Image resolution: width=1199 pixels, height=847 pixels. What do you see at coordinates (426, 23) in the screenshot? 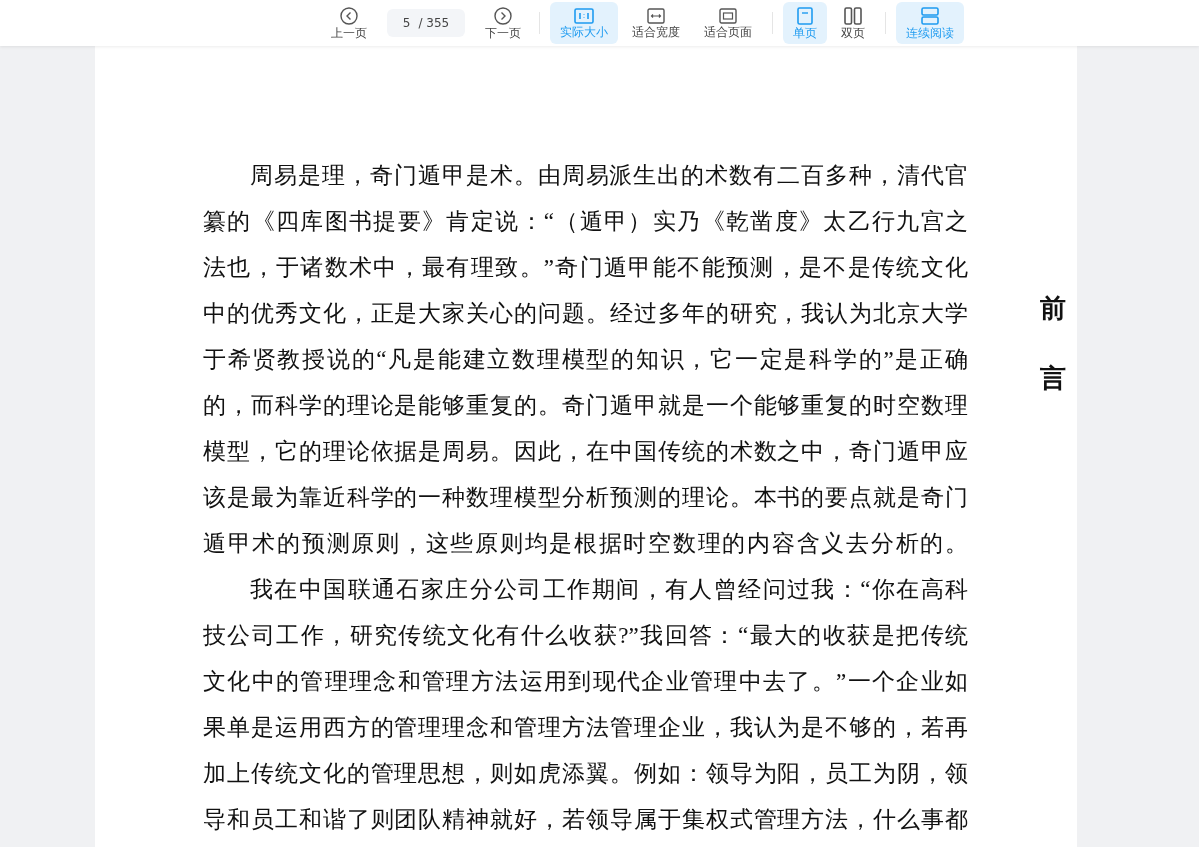
I see `page-number-field: 5 / 355` at bounding box center [426, 23].